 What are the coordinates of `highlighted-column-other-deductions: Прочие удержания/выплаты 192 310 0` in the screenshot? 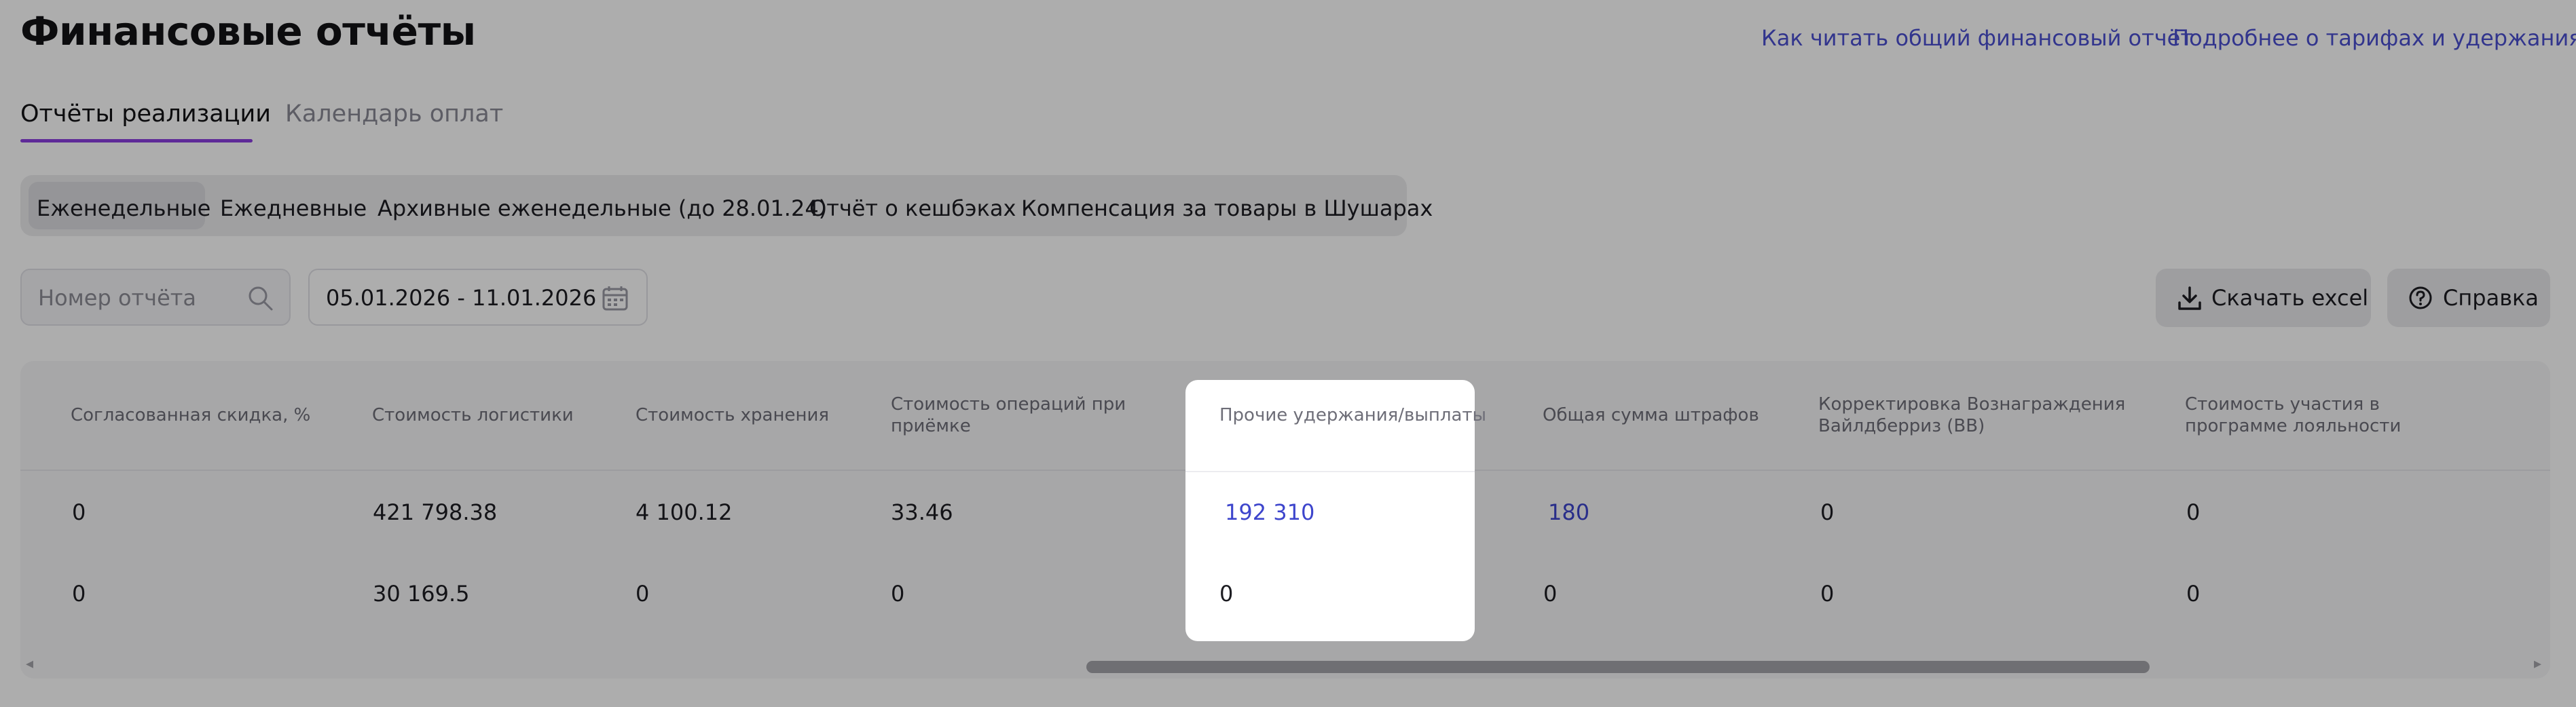 It's located at (1336, 510).